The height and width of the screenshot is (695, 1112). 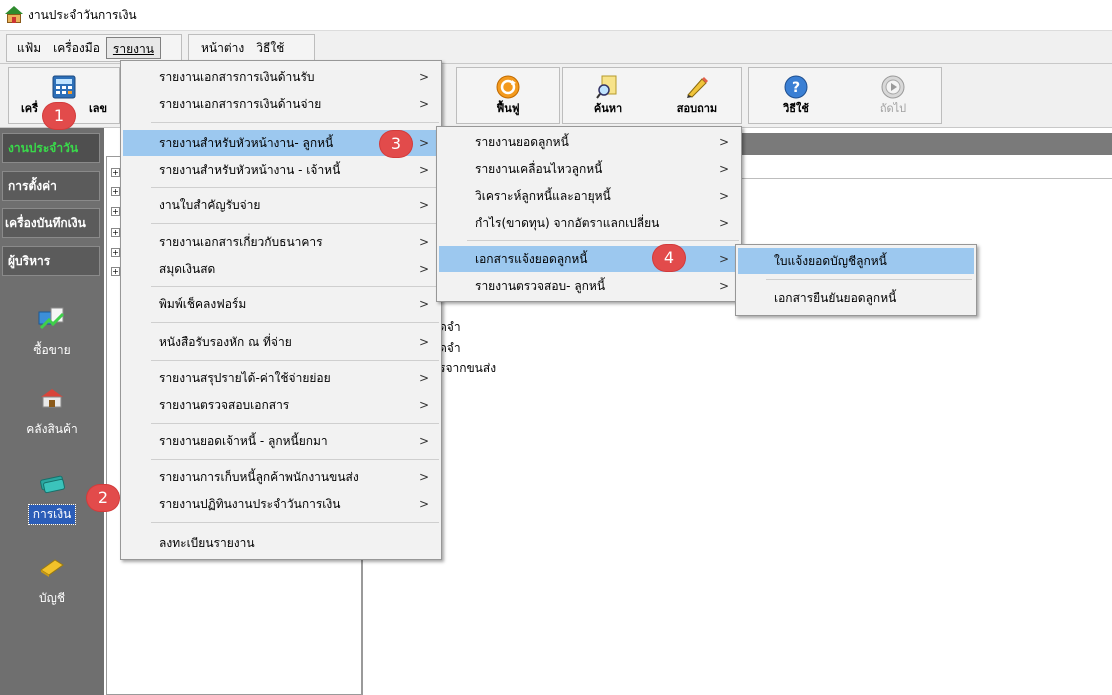 What do you see at coordinates (396, 144) in the screenshot?
I see `callout-badge-3: 3` at bounding box center [396, 144].